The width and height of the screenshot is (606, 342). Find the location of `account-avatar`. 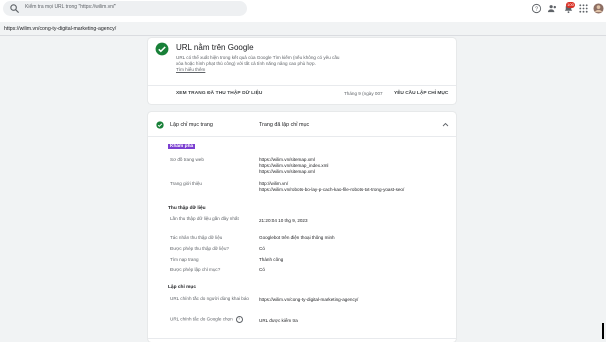

account-avatar is located at coordinates (598, 8).